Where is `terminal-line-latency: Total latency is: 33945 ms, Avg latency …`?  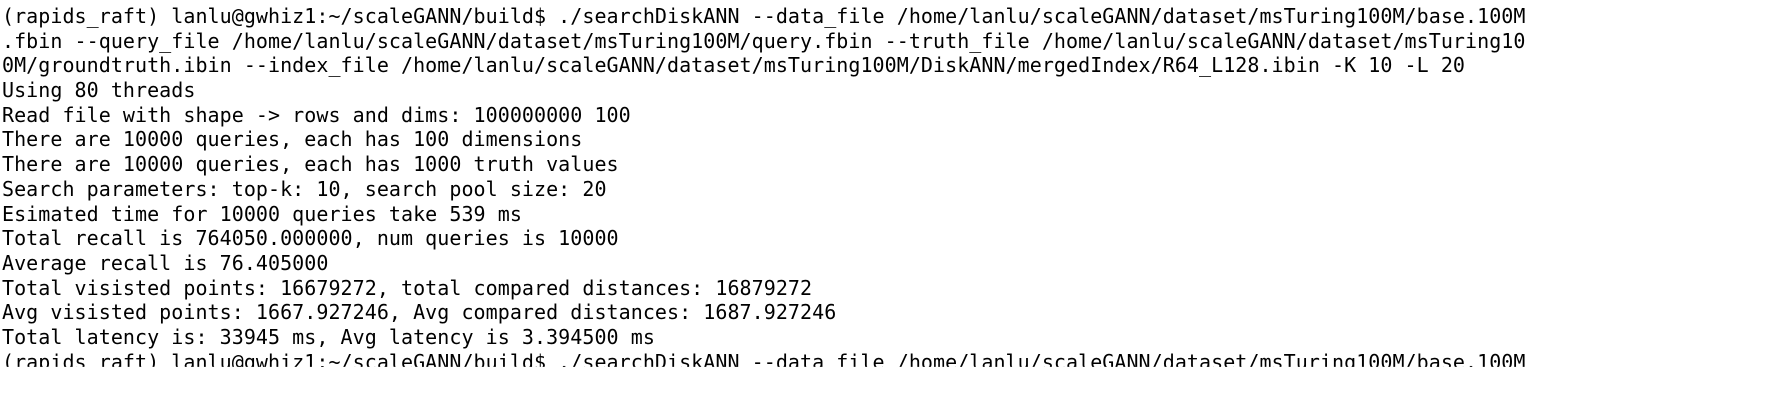
terminal-line-latency: Total latency is: 33945 ms, Avg latency … is located at coordinates (328, 336).